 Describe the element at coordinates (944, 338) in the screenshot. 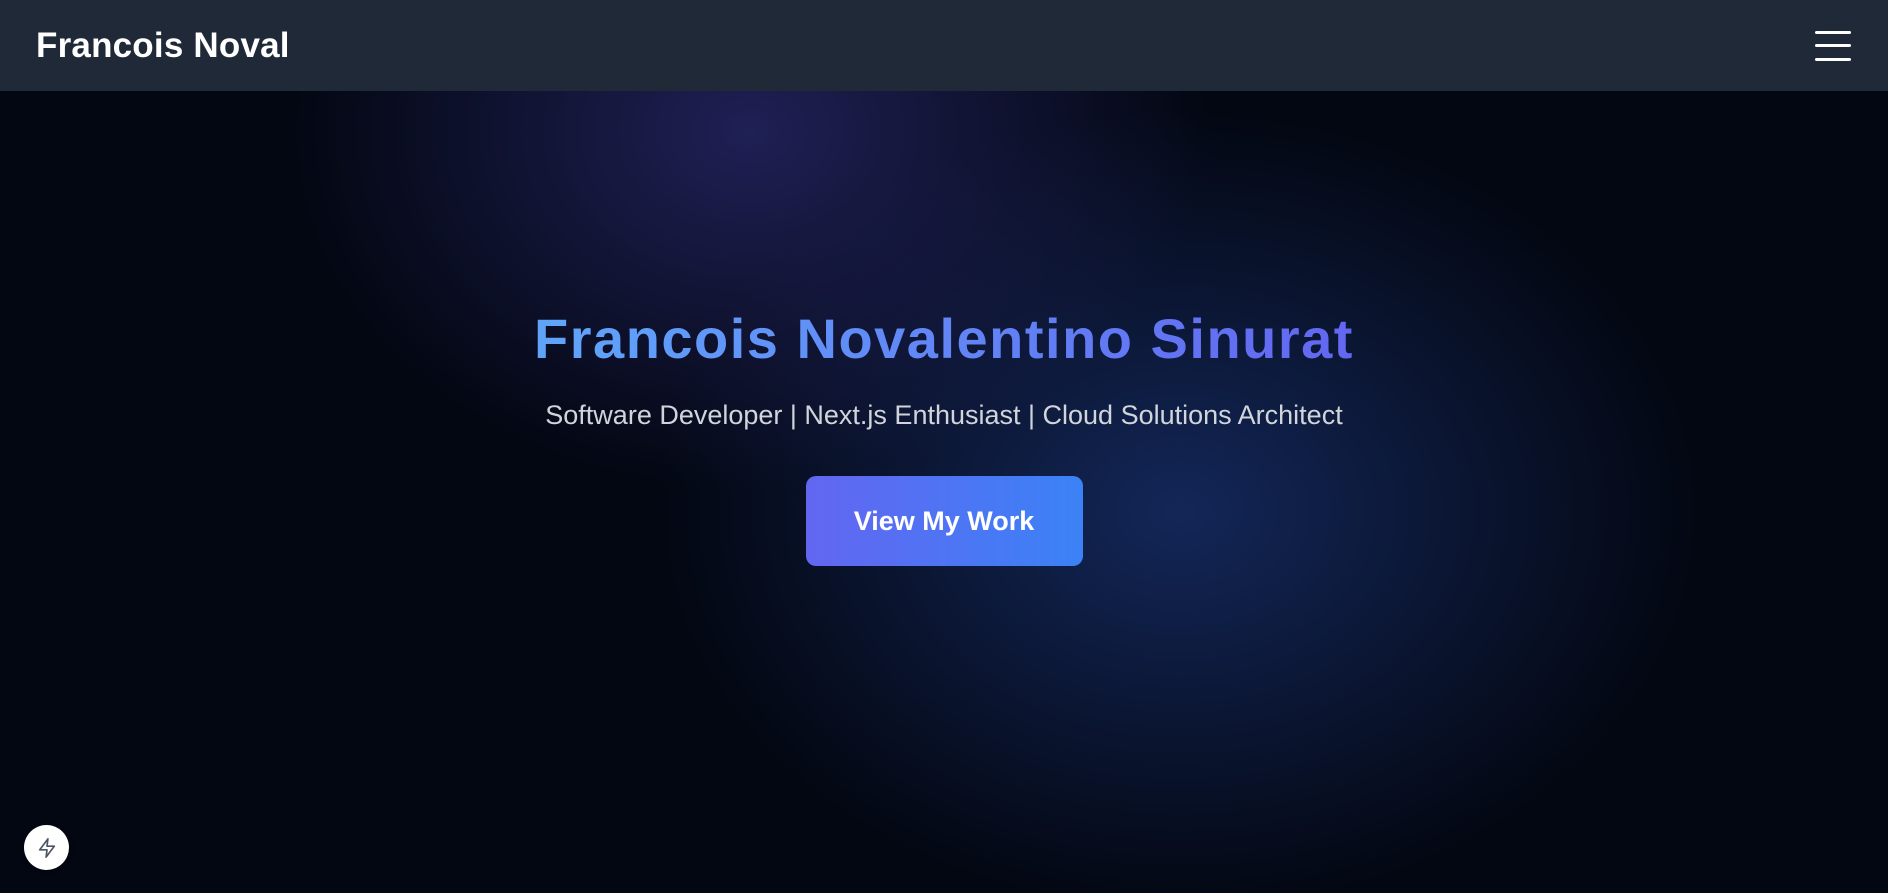

I see `hero-title: Francois Novalentino Sinurat` at that location.